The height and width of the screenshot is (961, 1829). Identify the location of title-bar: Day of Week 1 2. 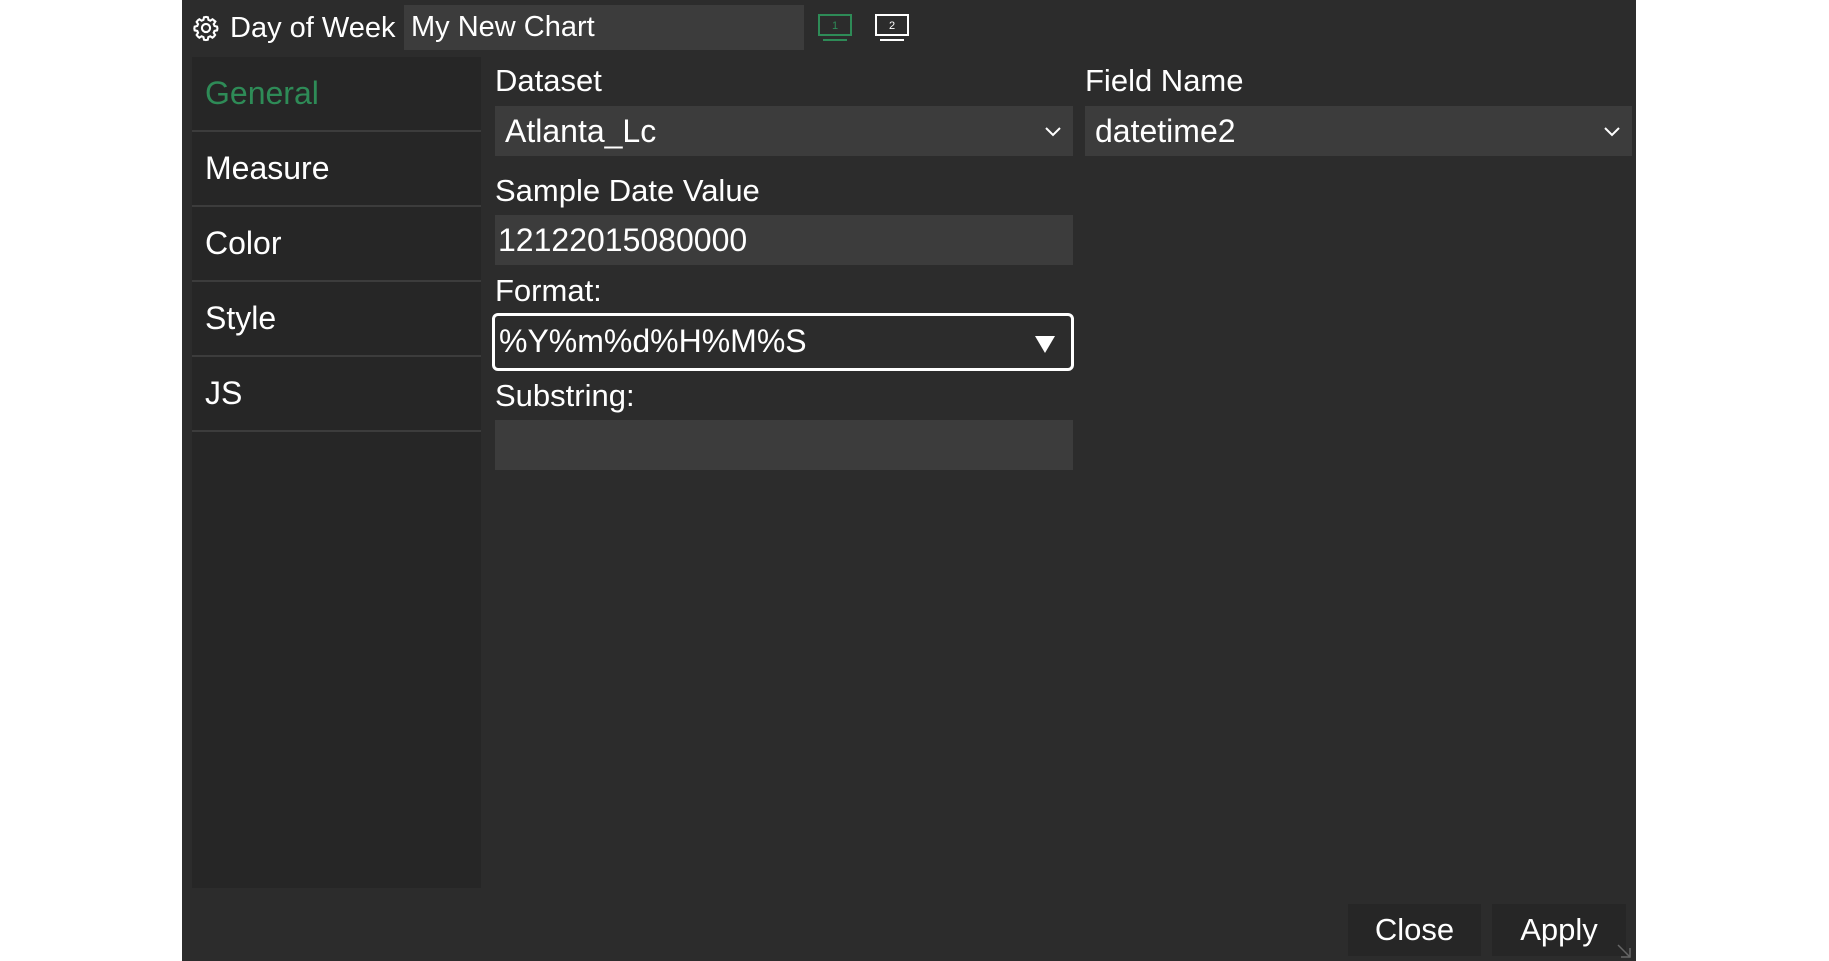
(909, 28).